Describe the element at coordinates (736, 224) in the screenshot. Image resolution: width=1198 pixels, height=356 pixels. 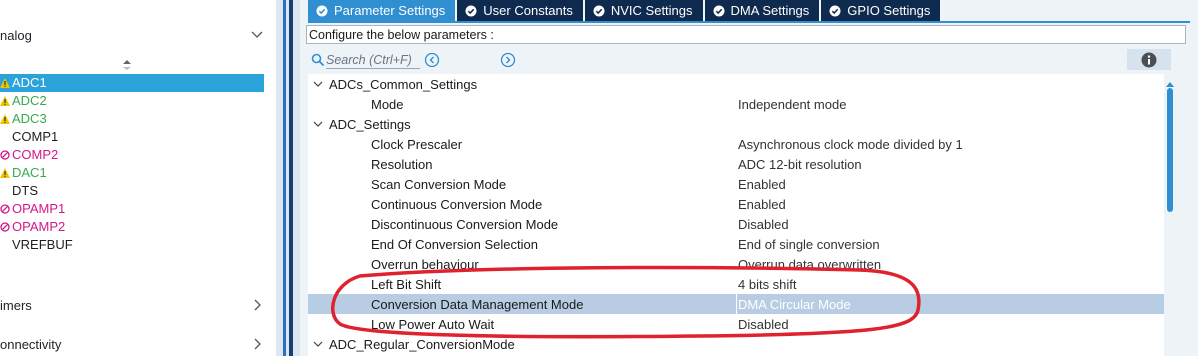
I see `parameter-row: Discontinuous Conversion Mode Disabled` at that location.